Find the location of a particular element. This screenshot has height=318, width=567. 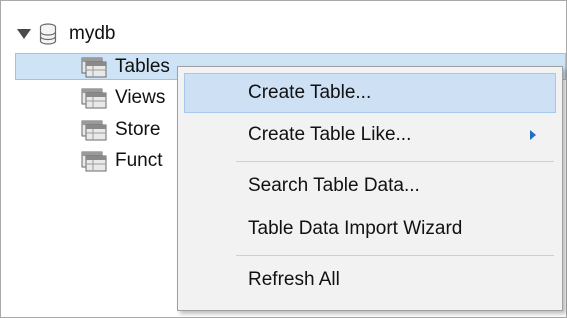

menu-item-refresh-all: Refresh All is located at coordinates (370, 280).